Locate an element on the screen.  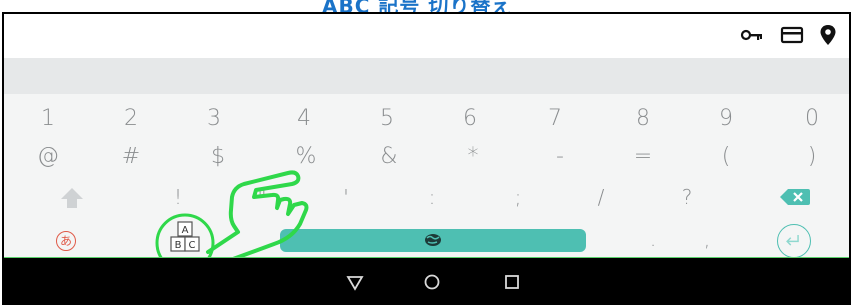
banner-title: ABC 記号 切り替え is located at coordinates (417, 6).